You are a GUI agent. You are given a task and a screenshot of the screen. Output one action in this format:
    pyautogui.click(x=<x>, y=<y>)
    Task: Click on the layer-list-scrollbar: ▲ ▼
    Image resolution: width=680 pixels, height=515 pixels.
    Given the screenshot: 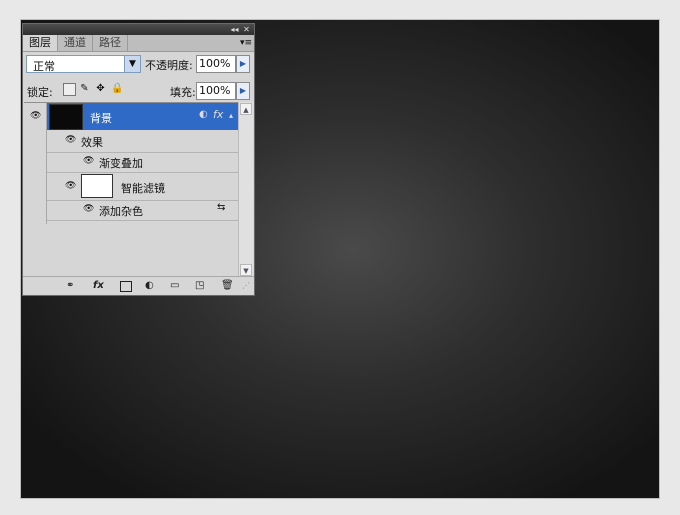 What is the action you would take?
    pyautogui.click(x=245, y=189)
    